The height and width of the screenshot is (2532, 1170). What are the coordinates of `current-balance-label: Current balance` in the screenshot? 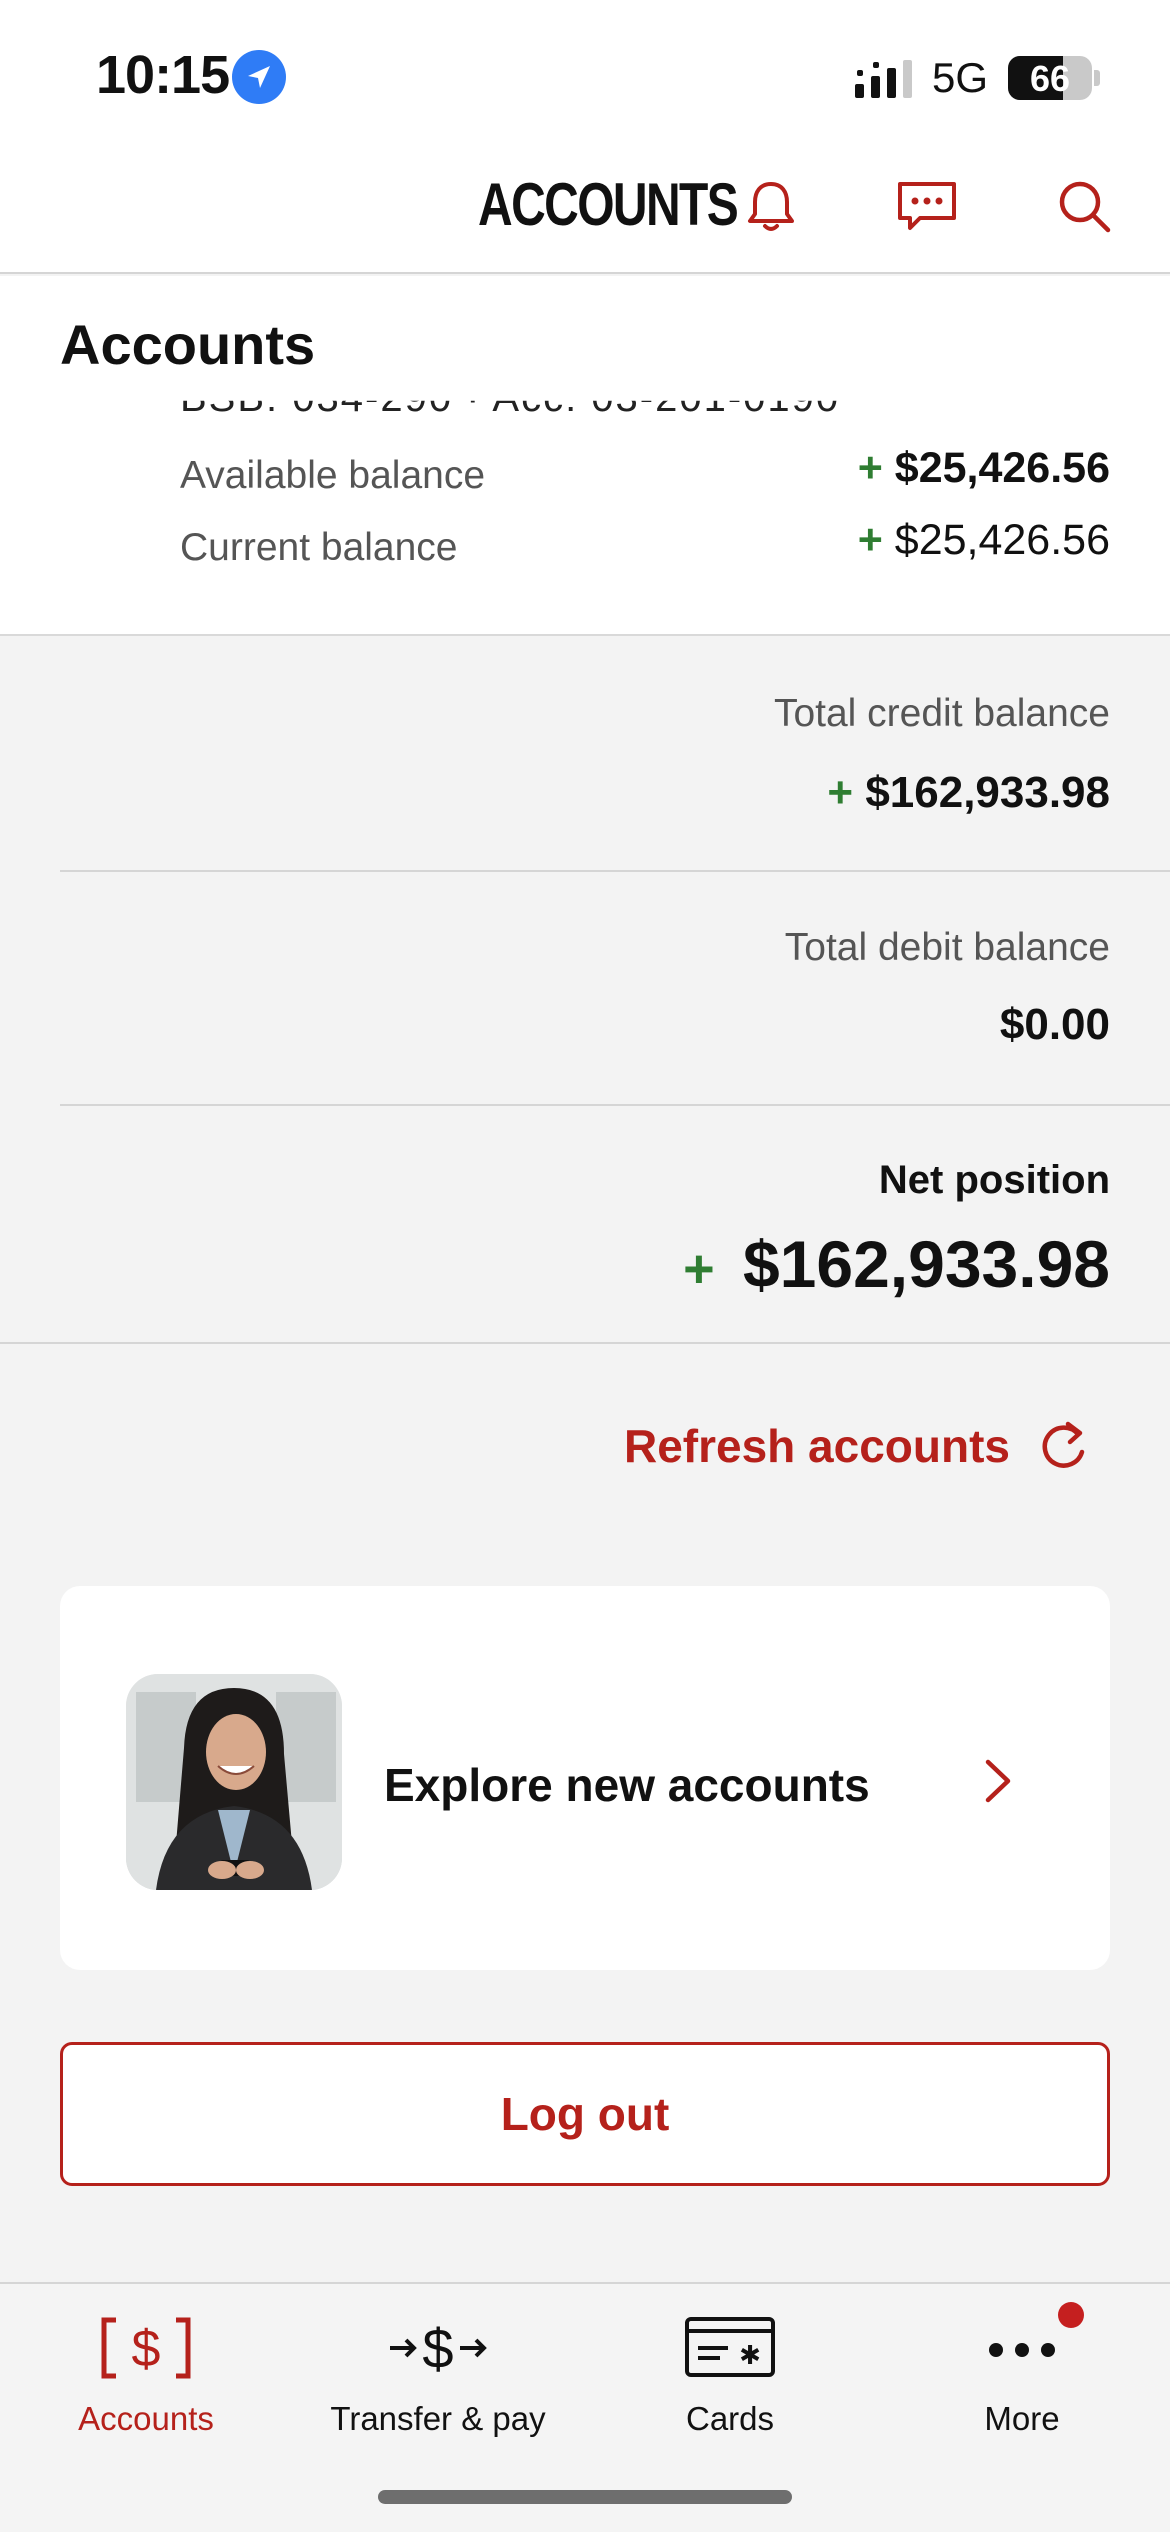 It's located at (319, 547).